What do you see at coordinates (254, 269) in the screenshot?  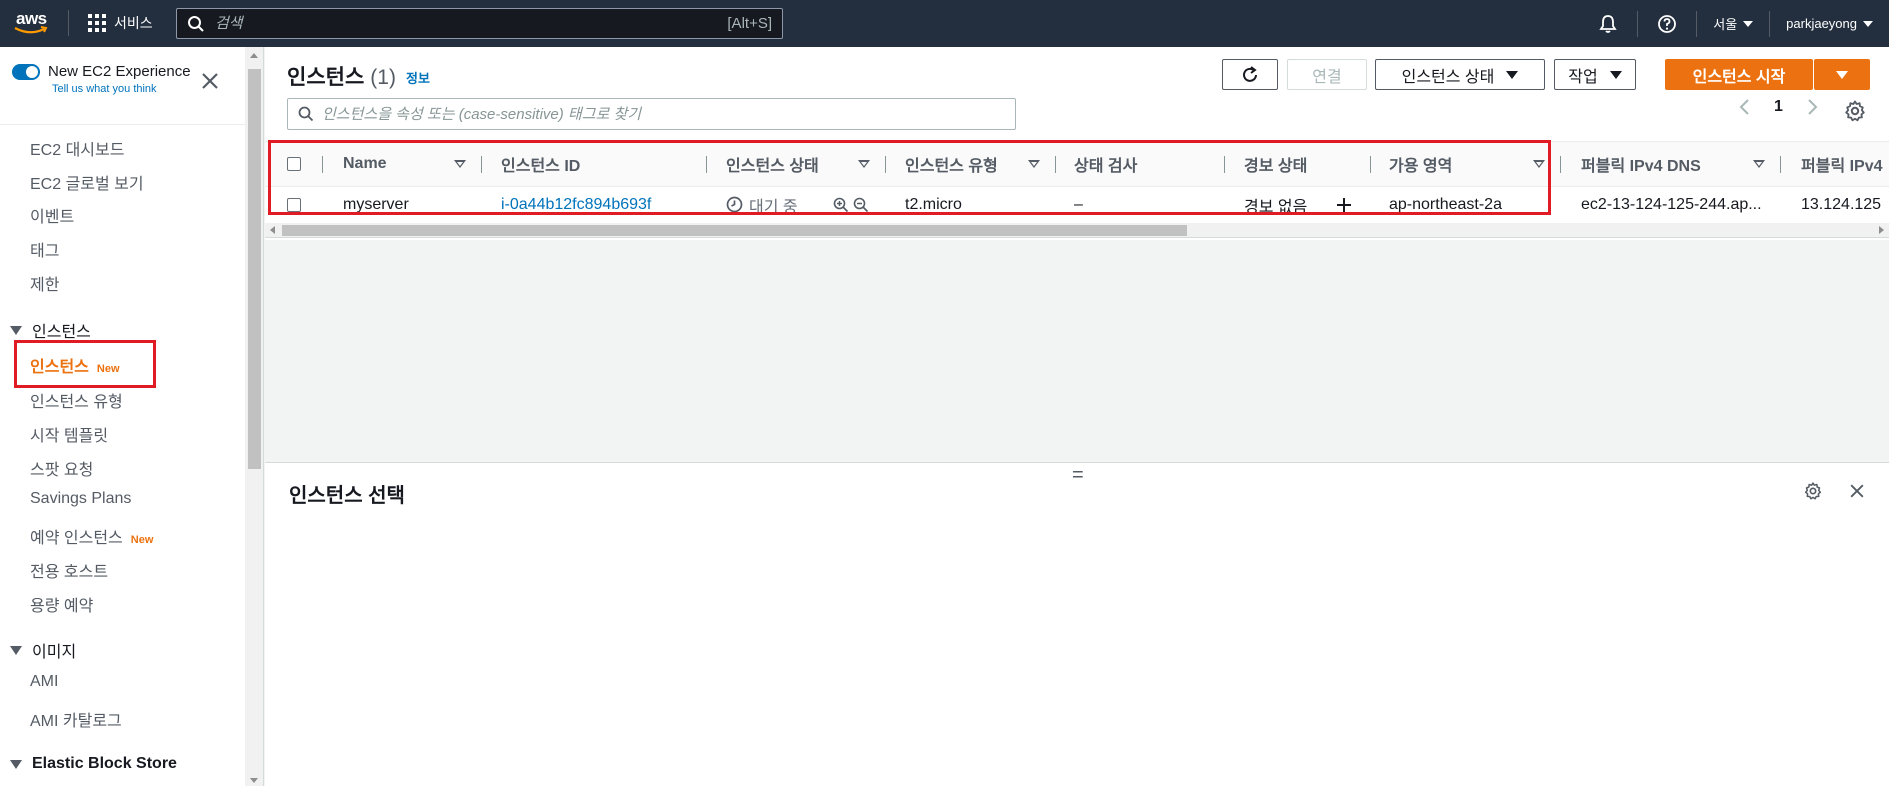 I see `sidebar-scroll-thumb` at bounding box center [254, 269].